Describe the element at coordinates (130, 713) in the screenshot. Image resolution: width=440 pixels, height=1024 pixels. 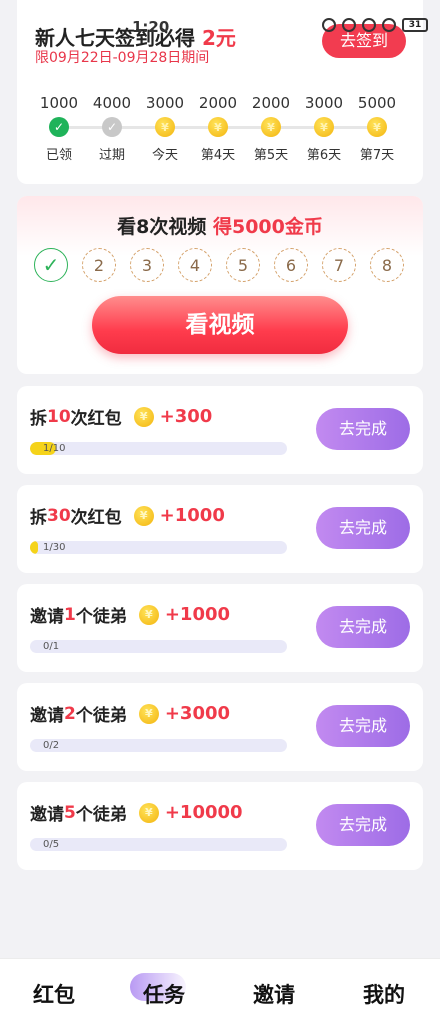
I see `task-title: 邀请 2 个徒弟 ¥ +3000` at that location.